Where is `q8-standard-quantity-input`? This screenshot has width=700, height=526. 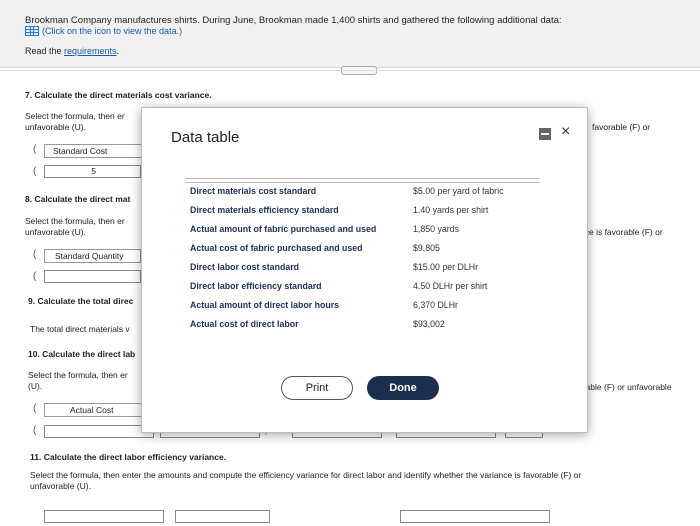 q8-standard-quantity-input is located at coordinates (92, 276).